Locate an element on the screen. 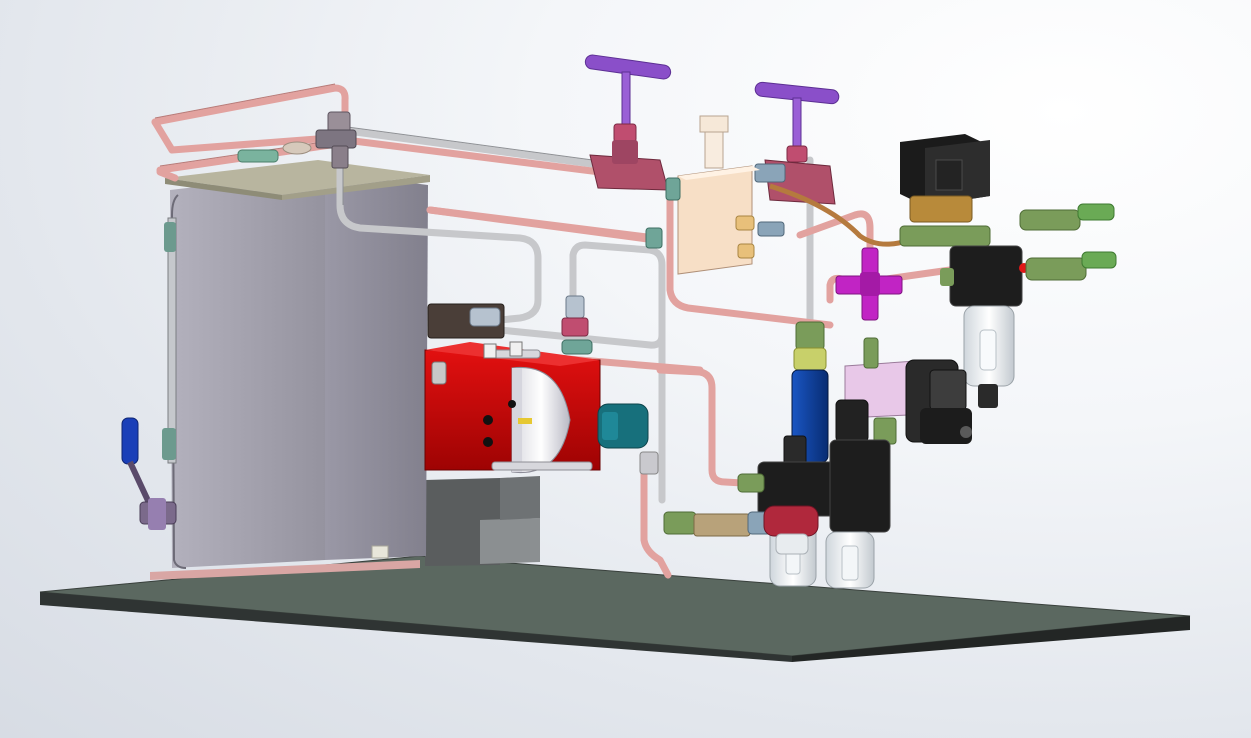  reservoir-tank is located at coordinates (290, 370).